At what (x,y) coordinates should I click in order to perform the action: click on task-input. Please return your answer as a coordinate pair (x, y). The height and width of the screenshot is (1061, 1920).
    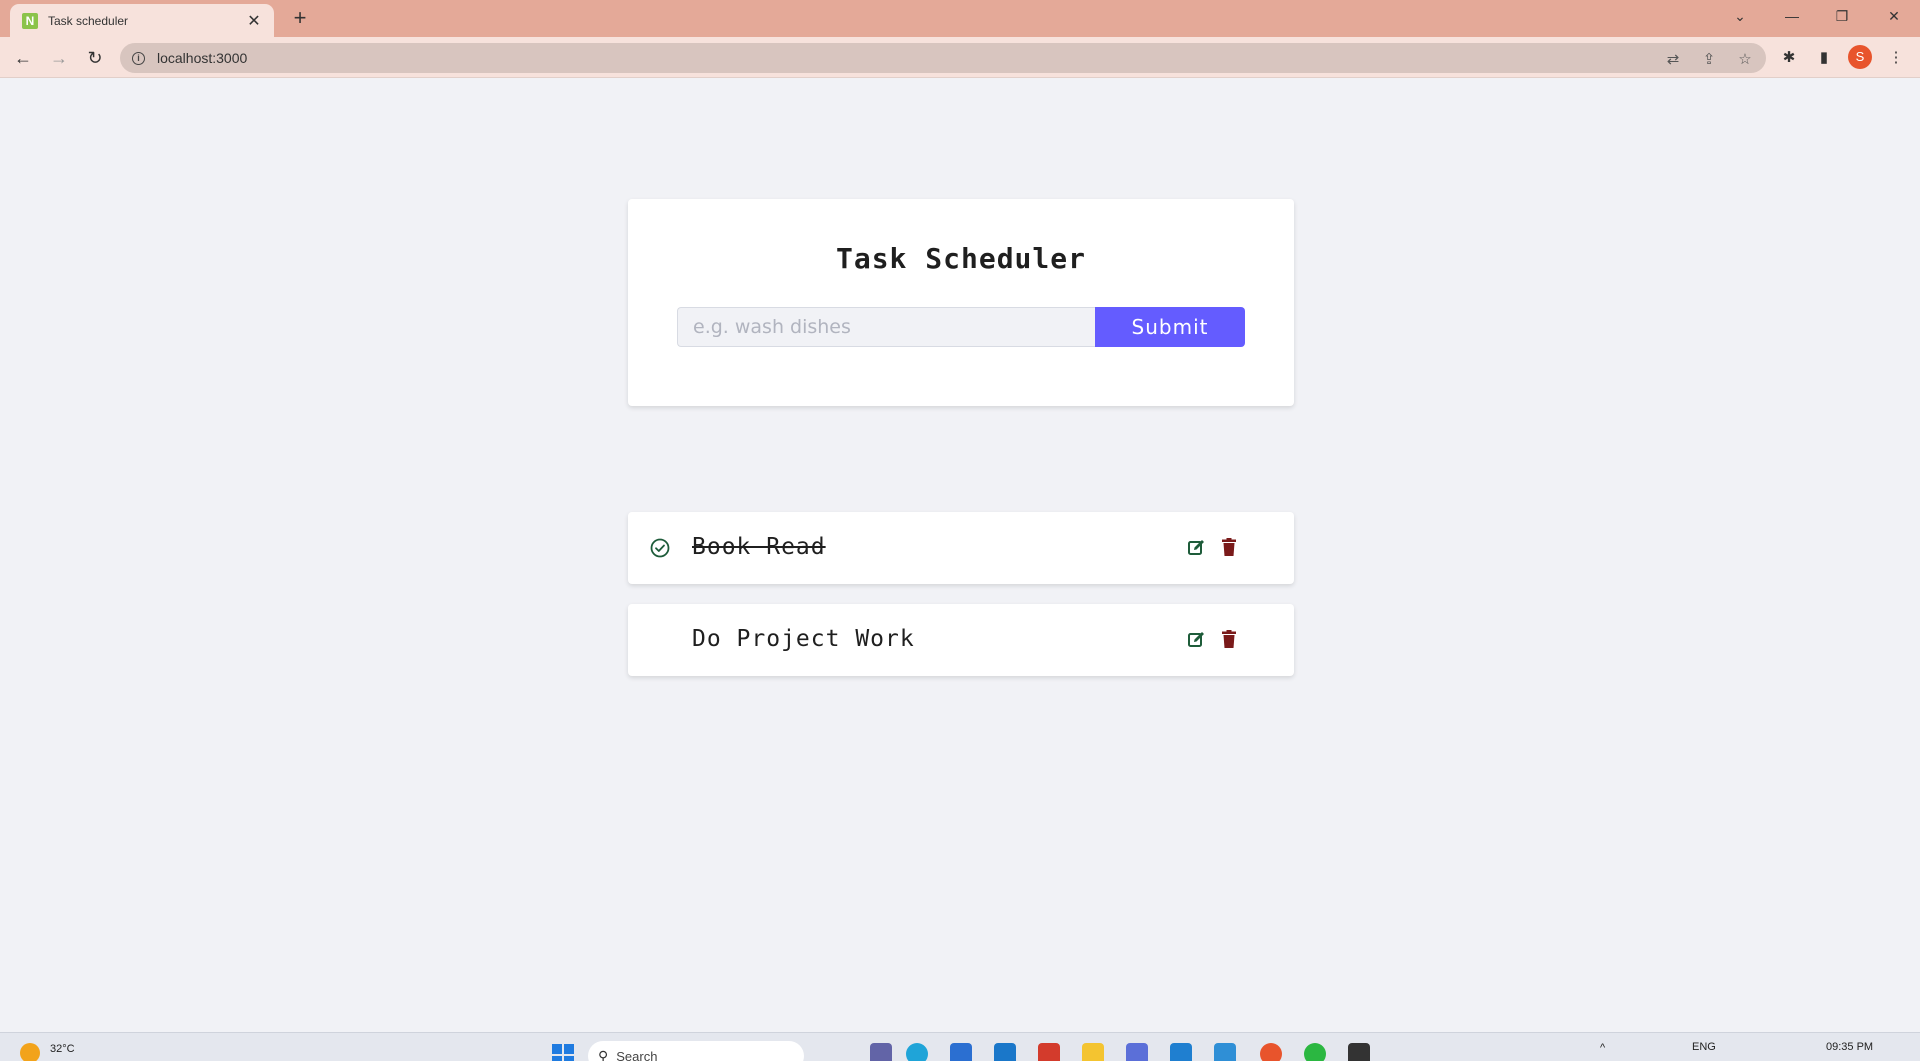
    Looking at the image, I should click on (886, 327).